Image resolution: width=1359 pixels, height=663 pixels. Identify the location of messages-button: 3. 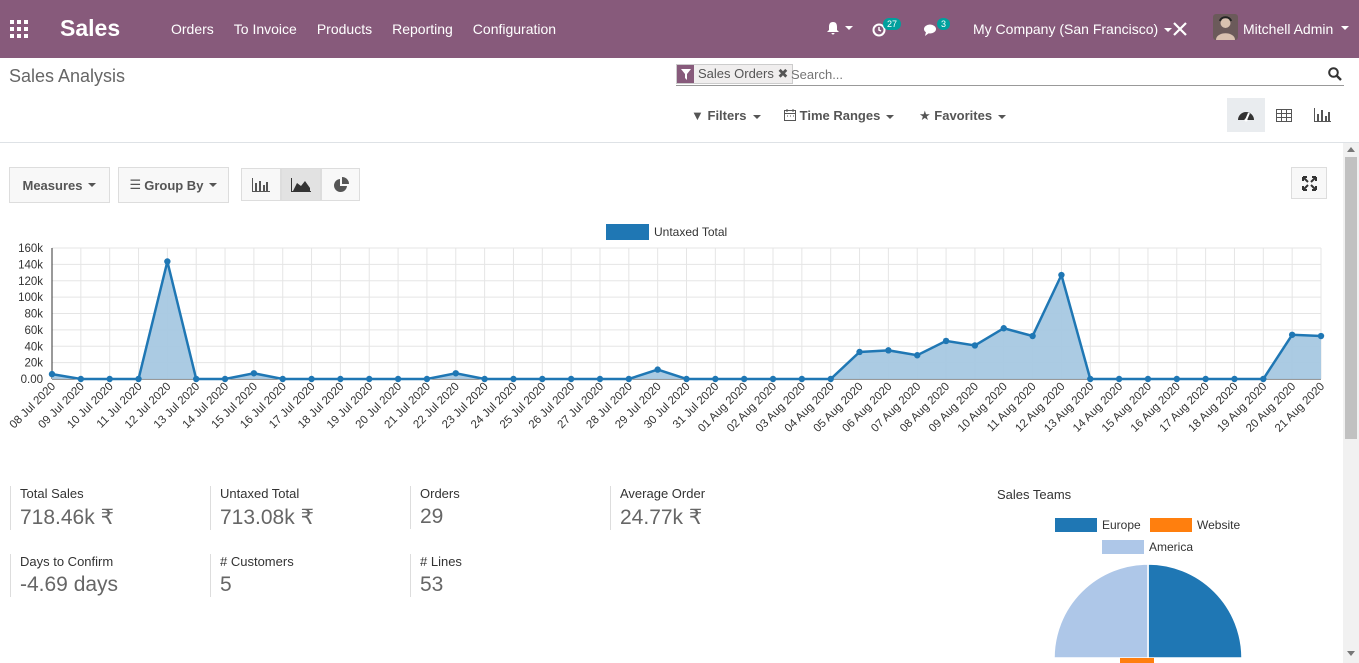
(944, 27).